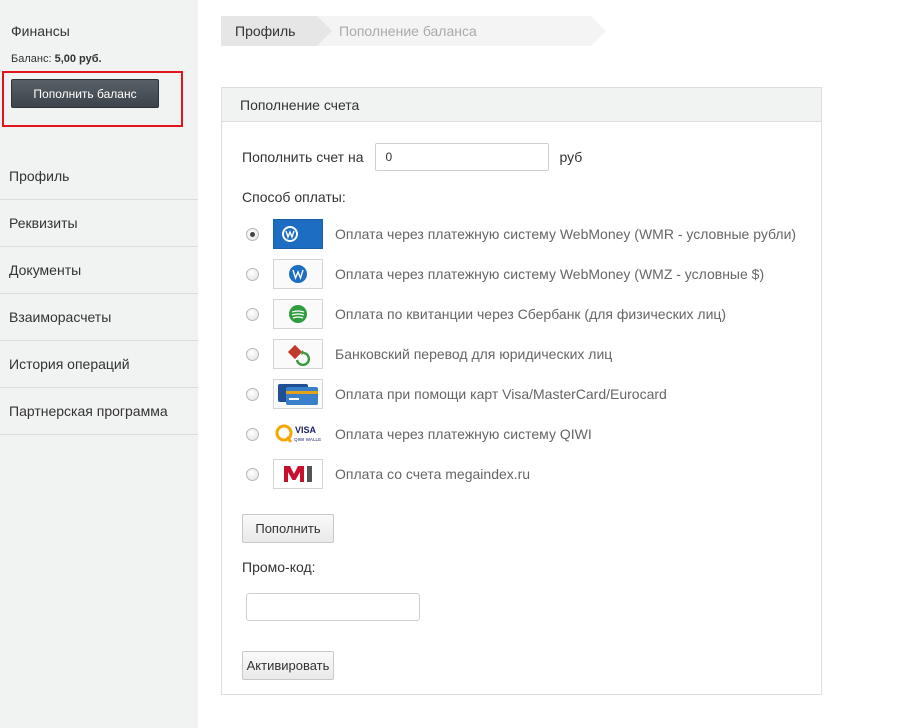  What do you see at coordinates (298, 314) in the screenshot?
I see `sberbank-icon` at bounding box center [298, 314].